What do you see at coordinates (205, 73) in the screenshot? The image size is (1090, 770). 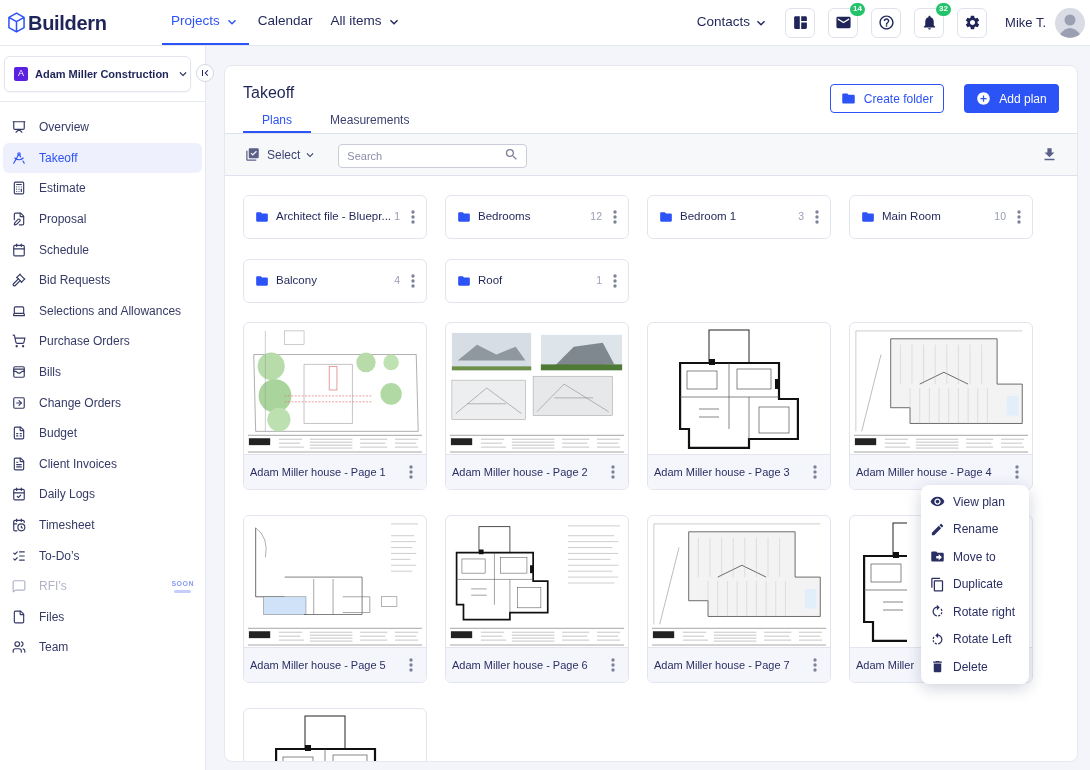 I see `collapse-sidebar-button` at bounding box center [205, 73].